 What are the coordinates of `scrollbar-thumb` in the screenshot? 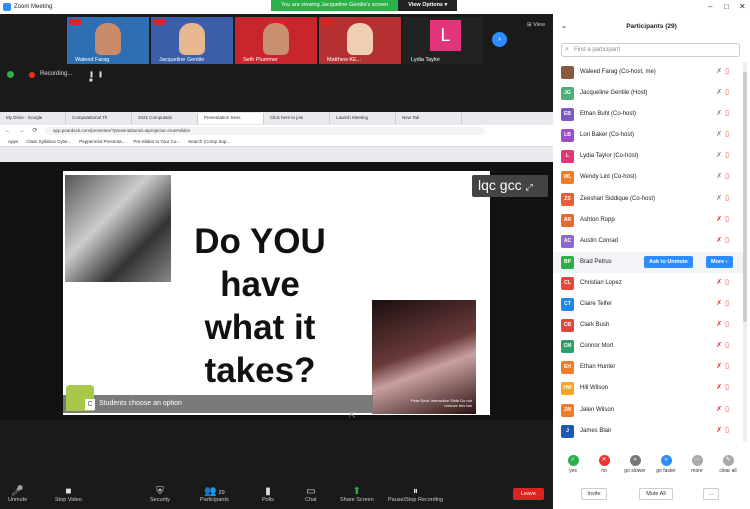 It's located at (745, 197).